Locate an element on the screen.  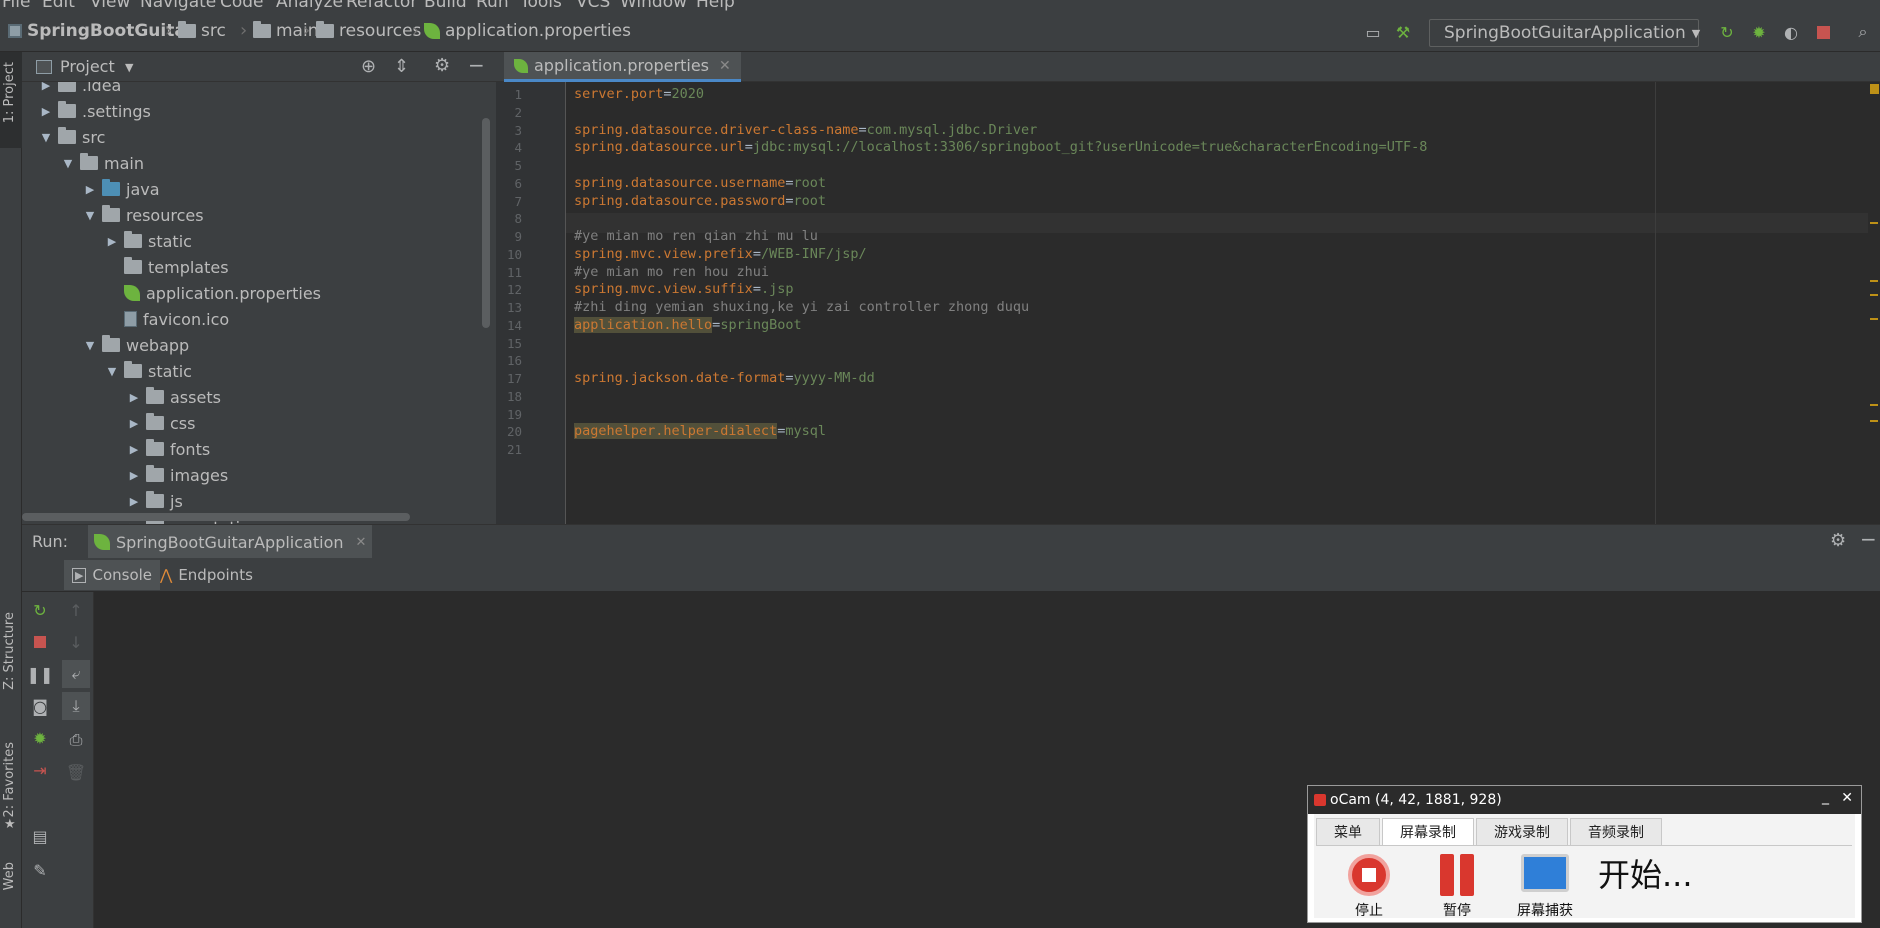
build-hammer-icon: ⚒ is located at coordinates (1403, 32).